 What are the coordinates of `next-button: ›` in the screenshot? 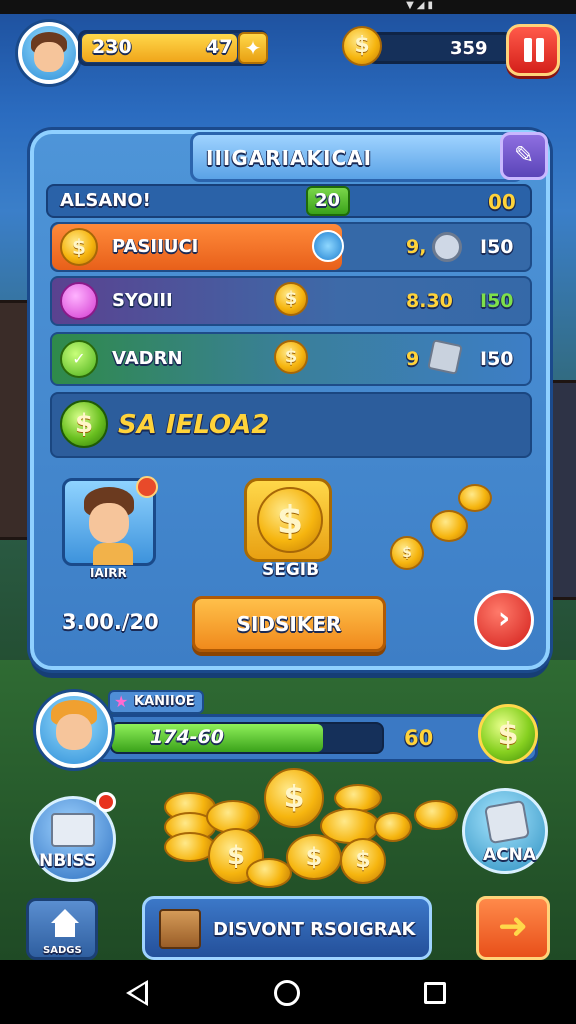 It's located at (504, 620).